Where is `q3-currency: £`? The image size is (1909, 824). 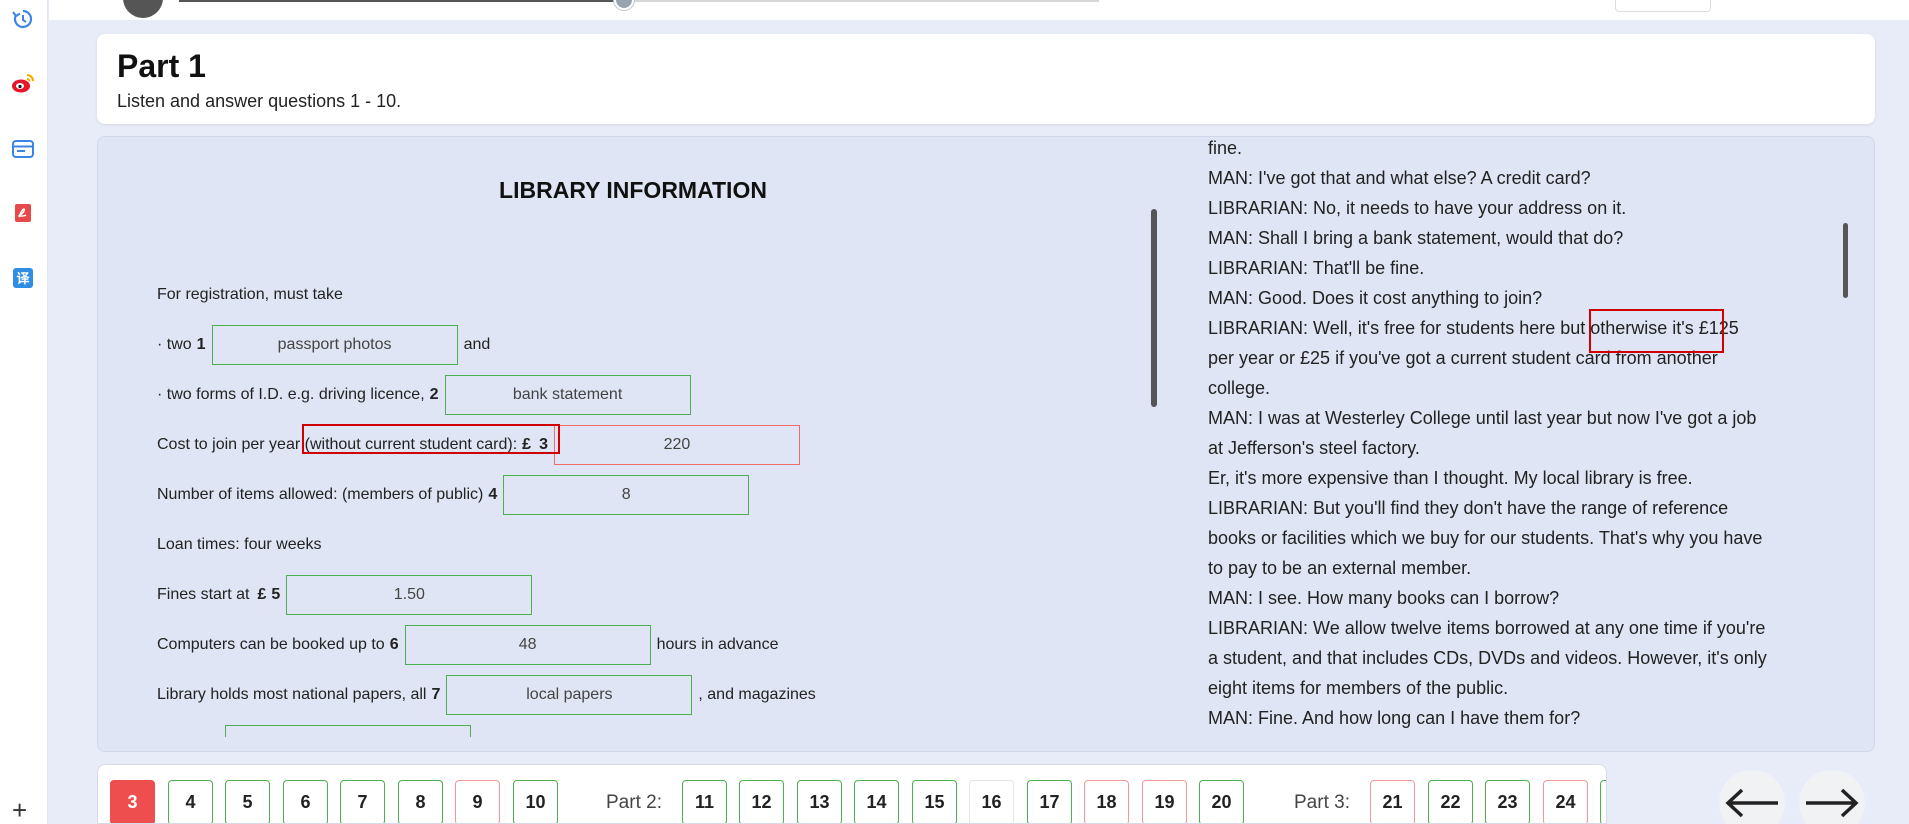 q3-currency: £ is located at coordinates (527, 444).